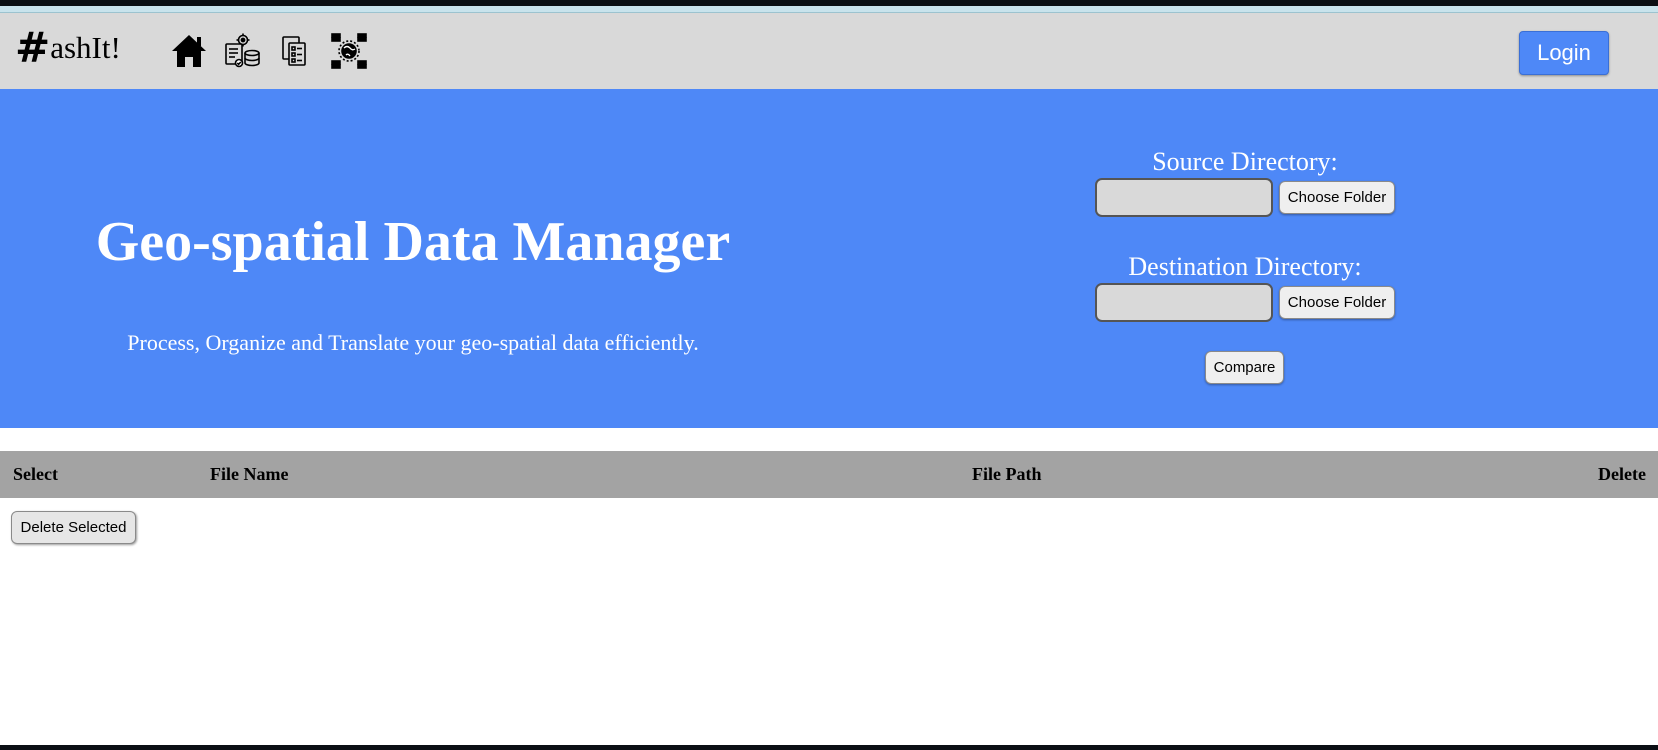  What do you see at coordinates (413, 242) in the screenshot?
I see `page-title: Geo-spatial Data Manager` at bounding box center [413, 242].